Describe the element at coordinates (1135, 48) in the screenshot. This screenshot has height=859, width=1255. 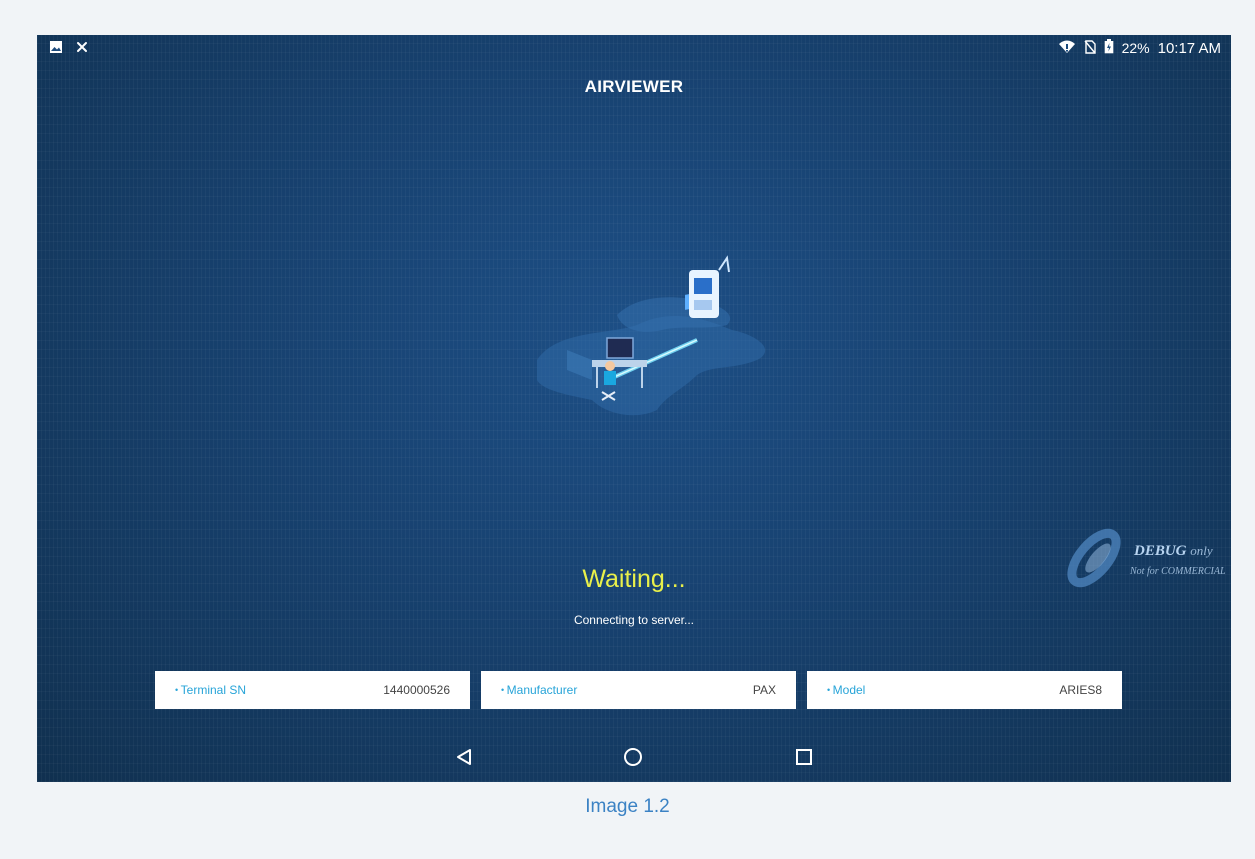
I see `battery-percent: 22%` at that location.